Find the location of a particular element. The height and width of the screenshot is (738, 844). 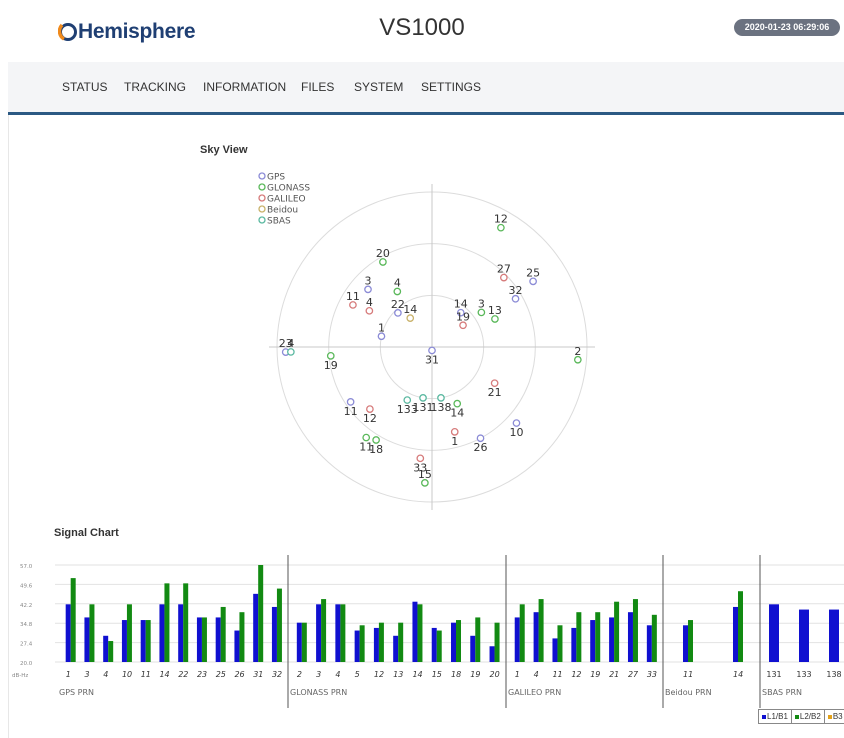

xtick-0-31: 31 is located at coordinates (258, 674).